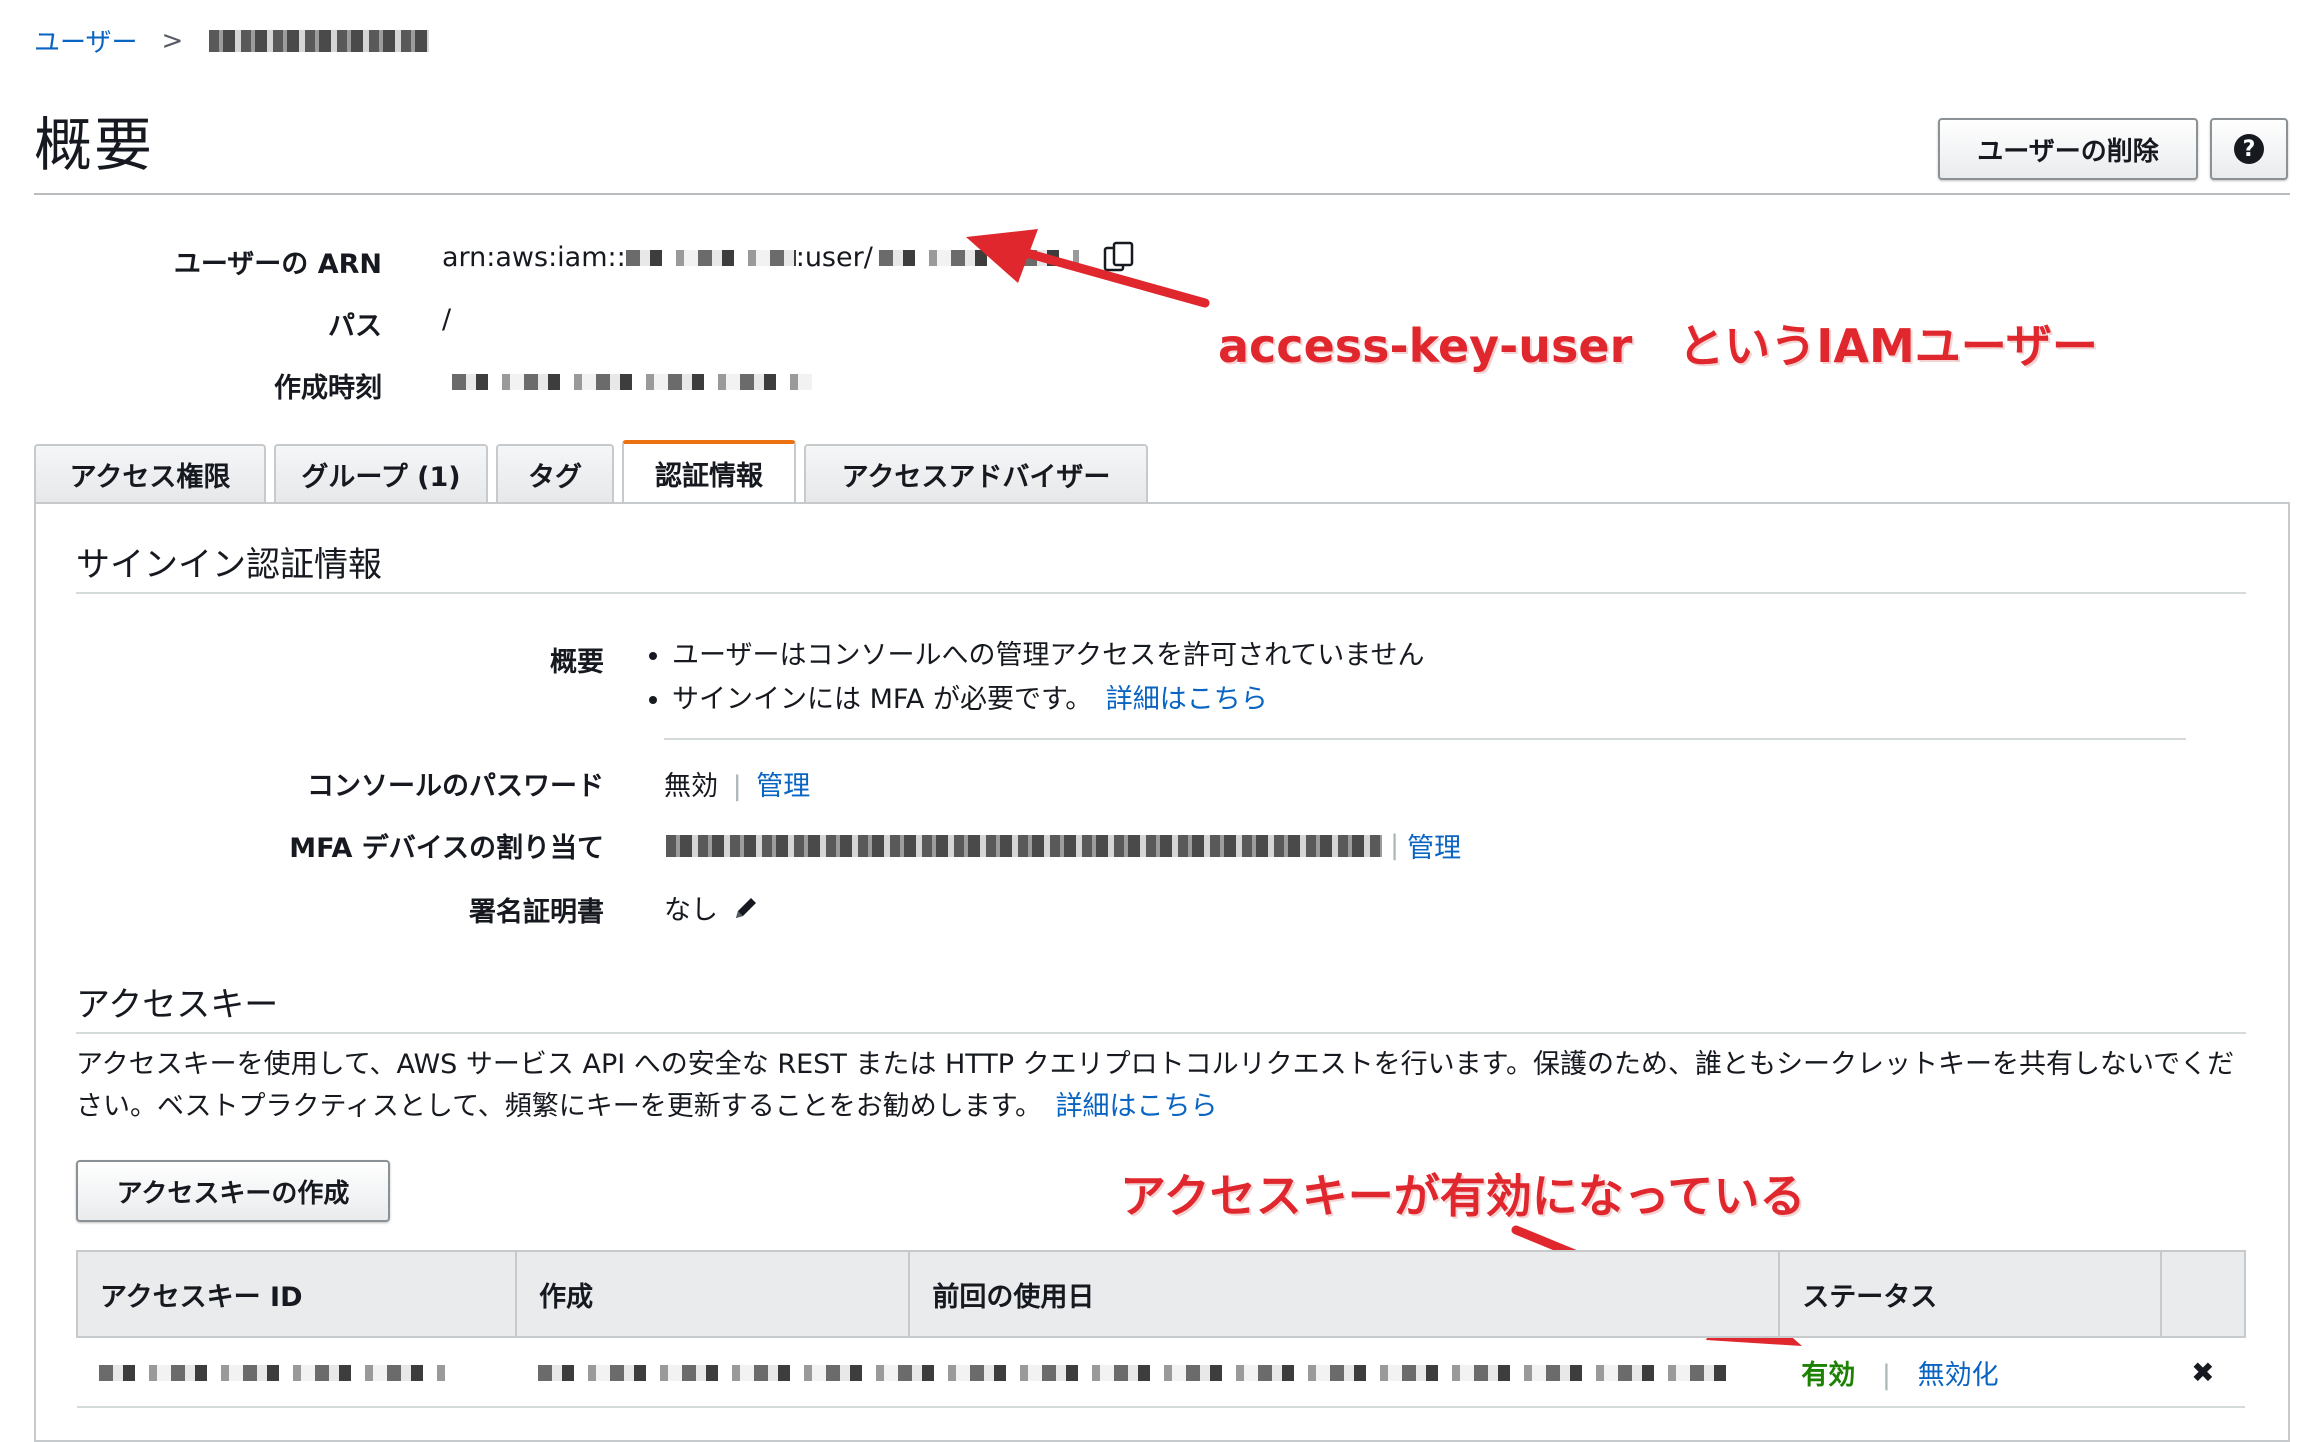 The height and width of the screenshot is (1442, 2298). I want to click on title-divider, so click(1162, 194).